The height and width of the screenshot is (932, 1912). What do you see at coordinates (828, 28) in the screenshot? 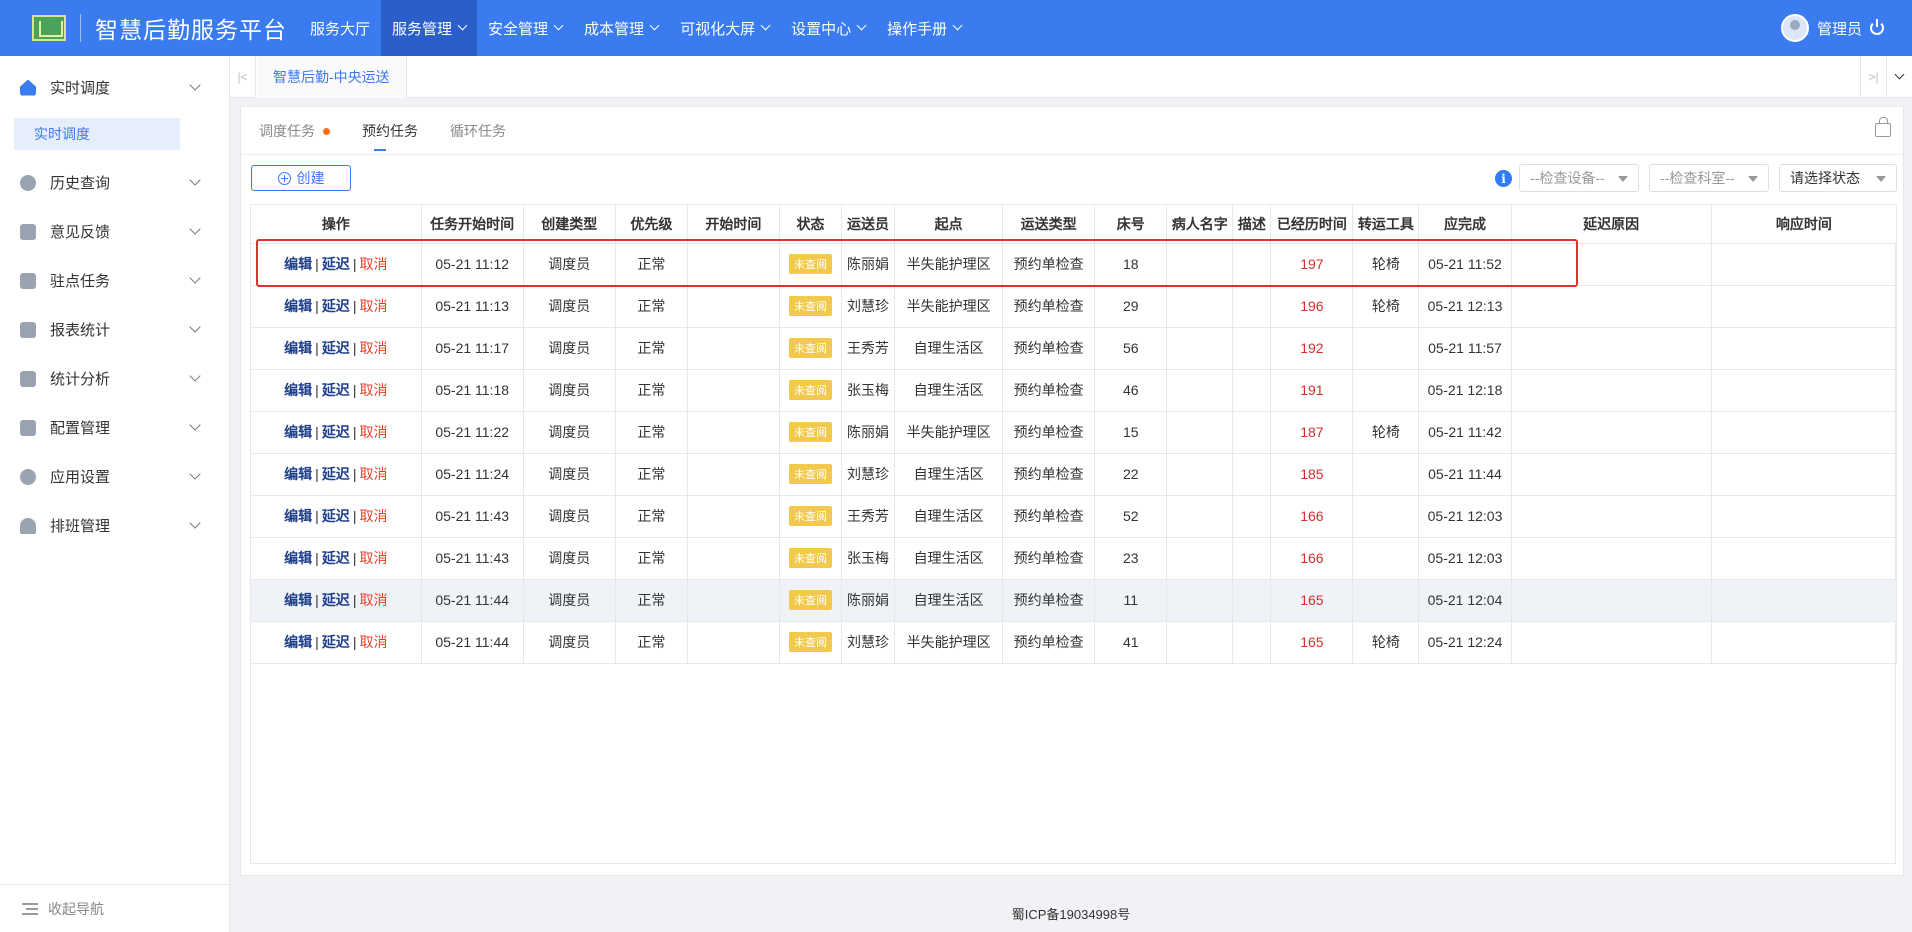
I see `nav-item-5: 设置中心` at bounding box center [828, 28].